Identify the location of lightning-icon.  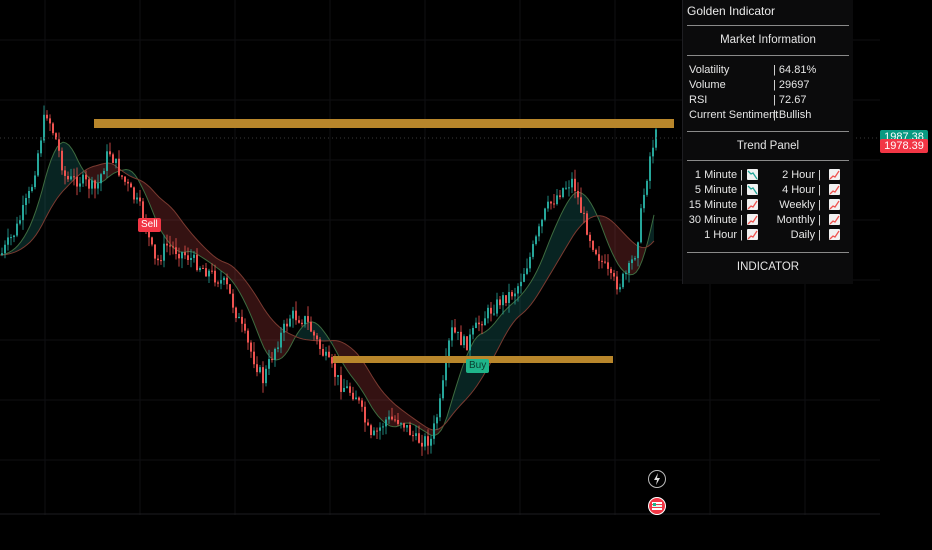
(657, 479).